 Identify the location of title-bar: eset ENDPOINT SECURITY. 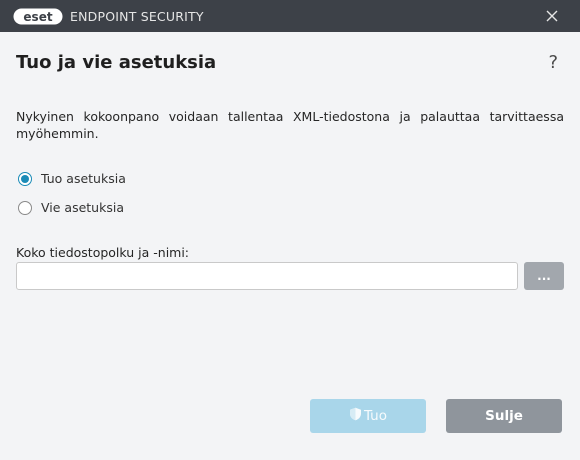
(290, 16).